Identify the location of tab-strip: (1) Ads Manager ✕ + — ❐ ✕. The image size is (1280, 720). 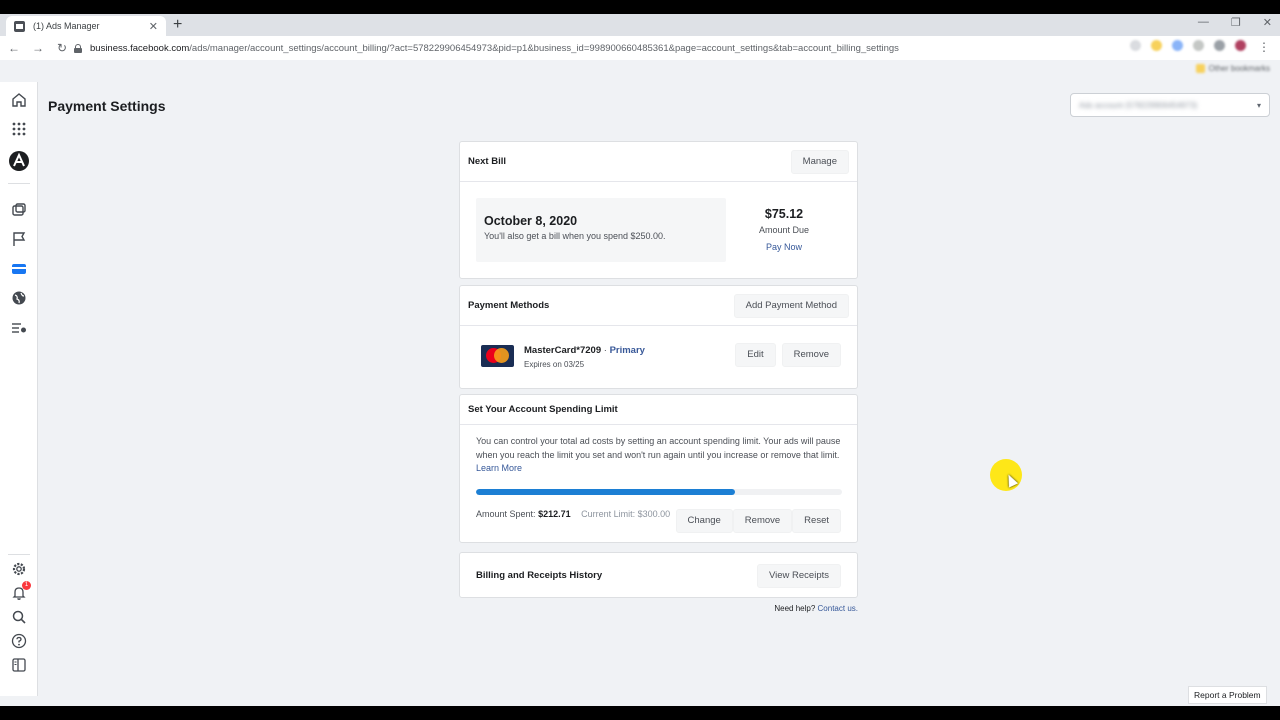
(640, 25).